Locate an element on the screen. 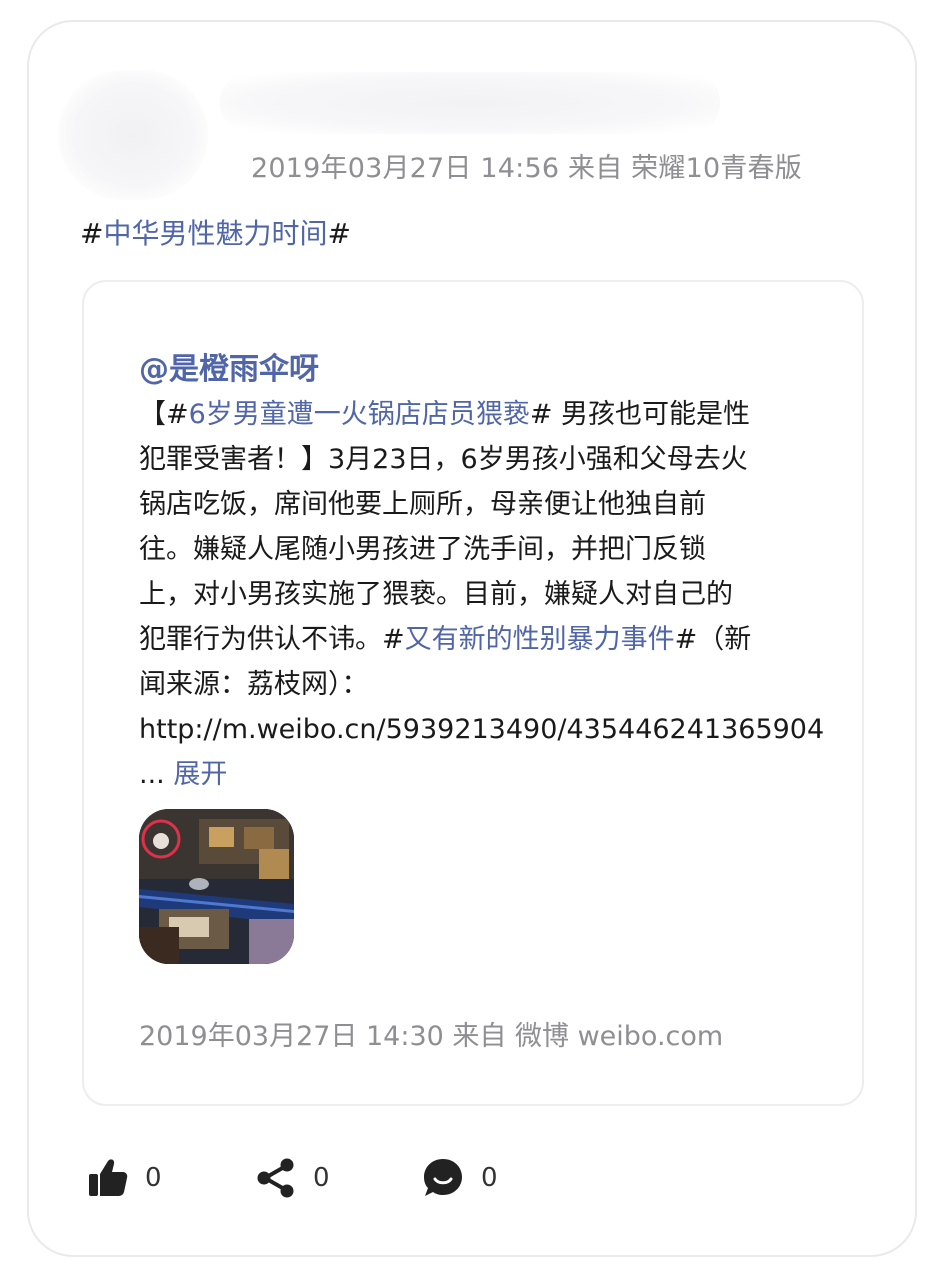 The width and height of the screenshot is (946, 1280). post-topic-line: #中华男性魅力时间# is located at coordinates (215, 232).